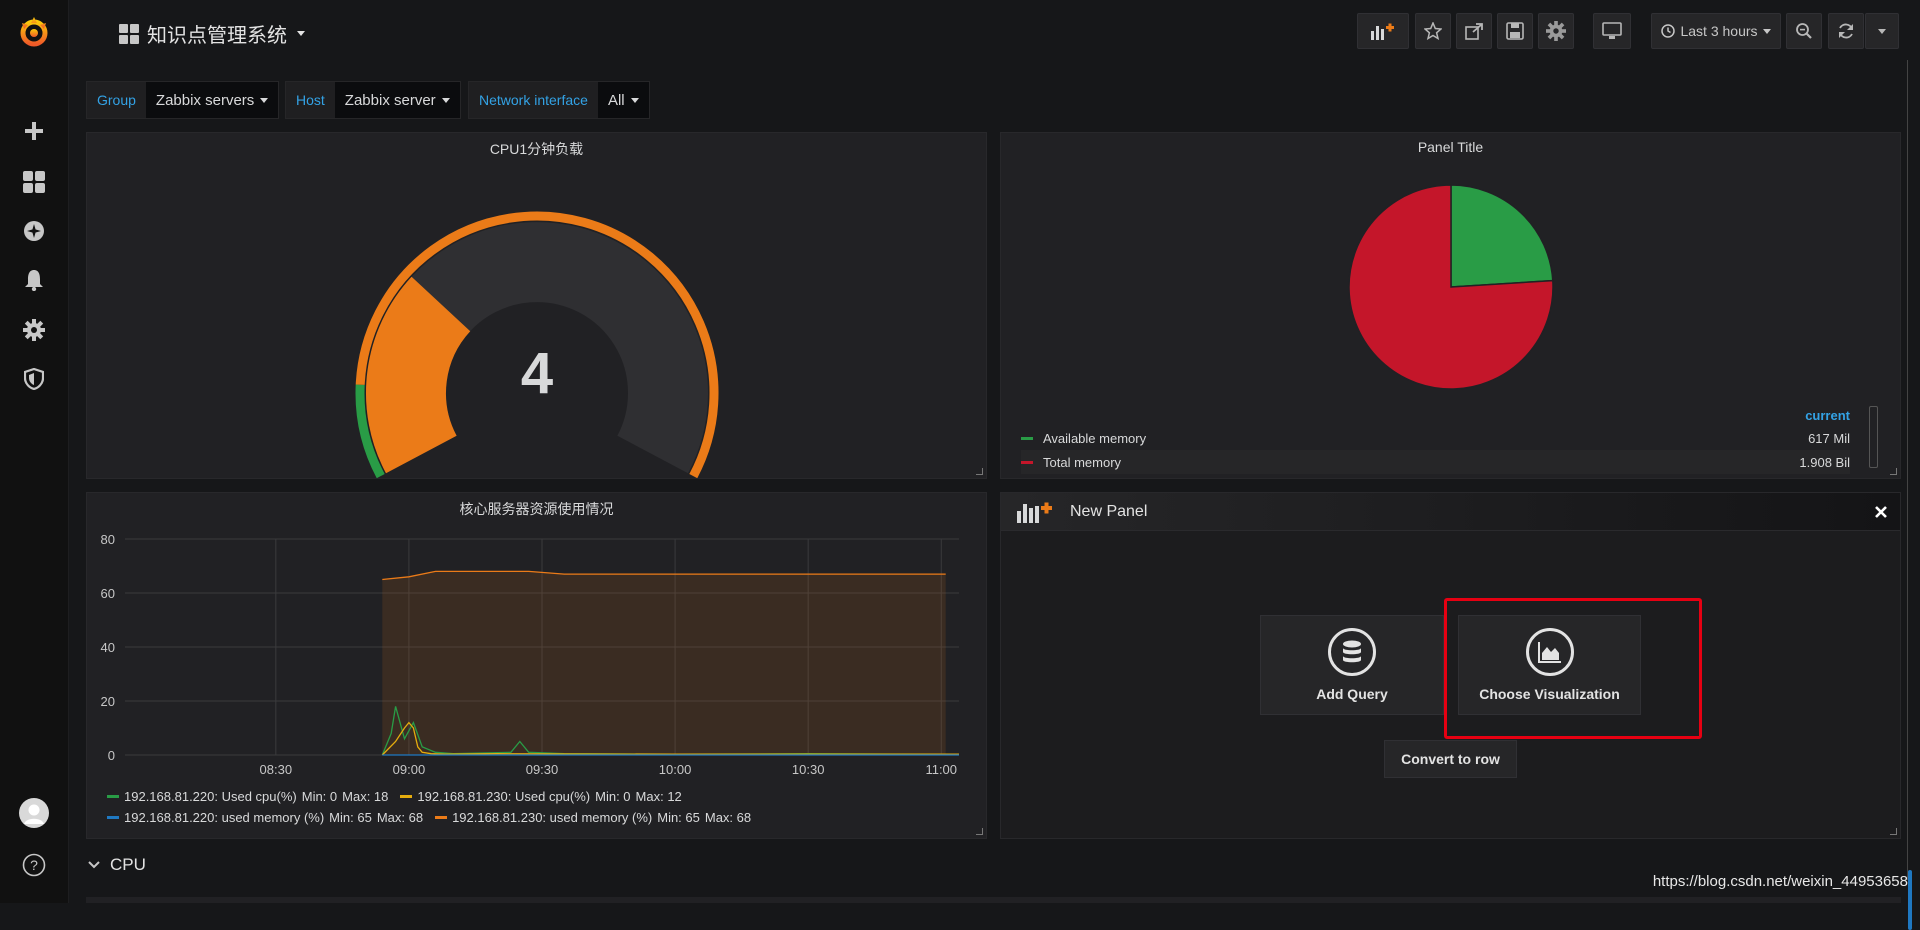 The width and height of the screenshot is (1920, 930). I want to click on refresh-interval-dropdown, so click(1882, 31).